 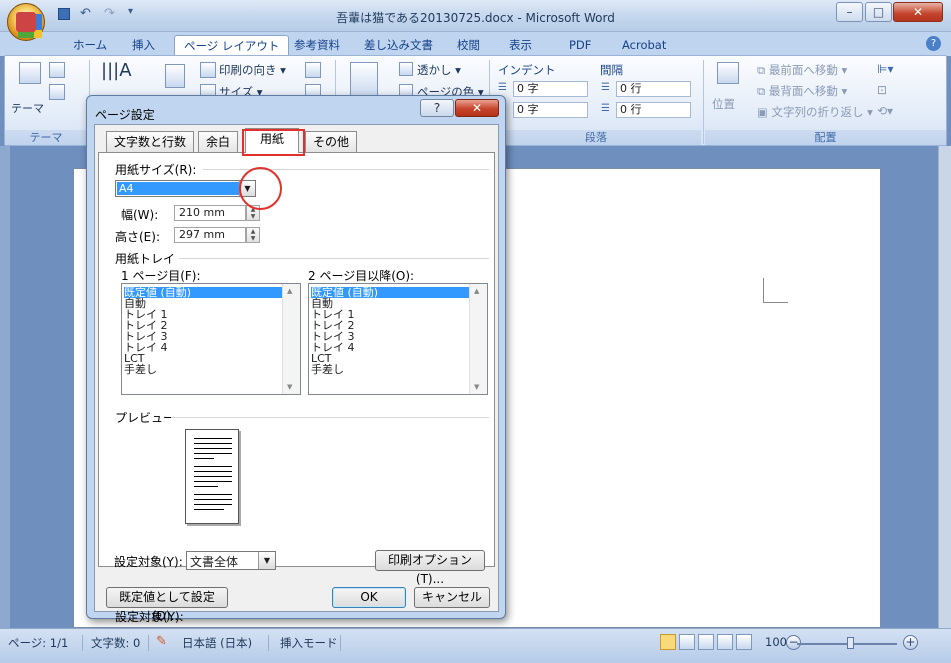 What do you see at coordinates (369, 597) in the screenshot?
I see `ok-button: OK` at bounding box center [369, 597].